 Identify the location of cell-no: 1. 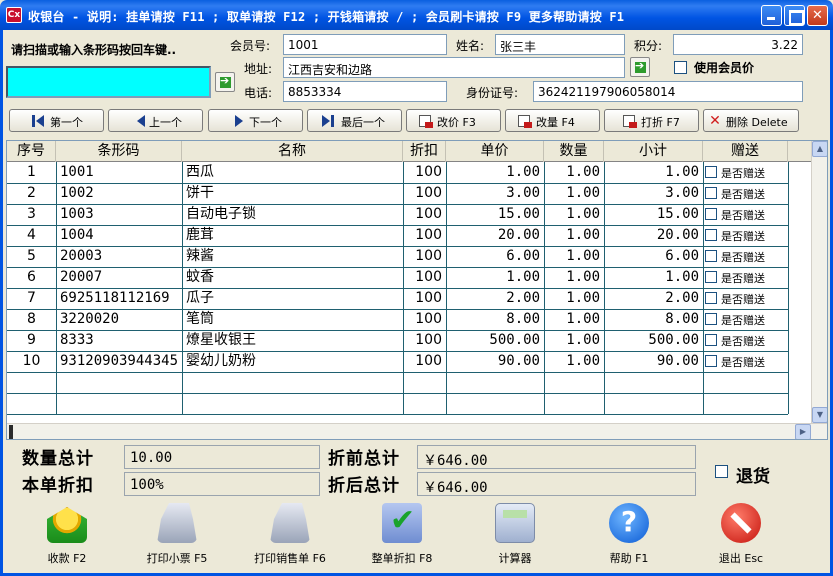
(31, 172).